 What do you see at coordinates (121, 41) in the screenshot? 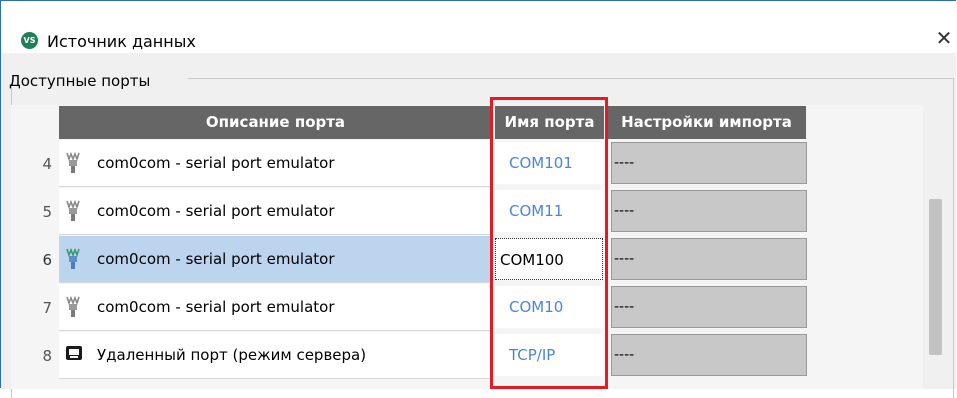
I see `window-title: Источник данных` at bounding box center [121, 41].